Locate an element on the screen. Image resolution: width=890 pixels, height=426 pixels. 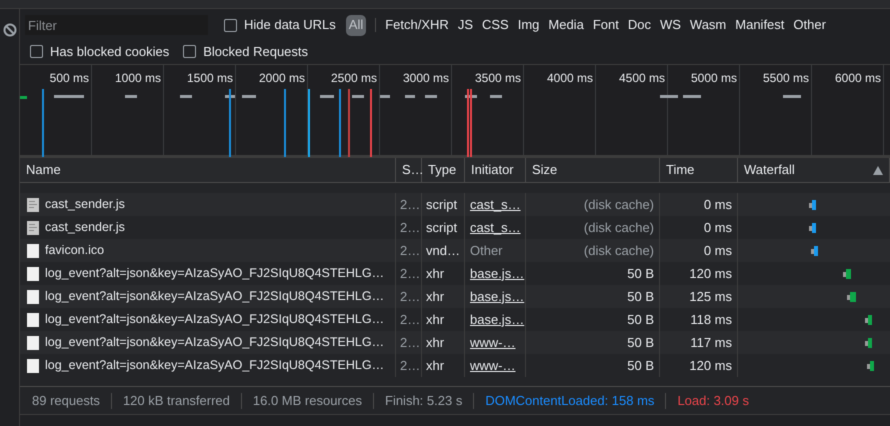
column-header: Initiator is located at coordinates (492, 170).